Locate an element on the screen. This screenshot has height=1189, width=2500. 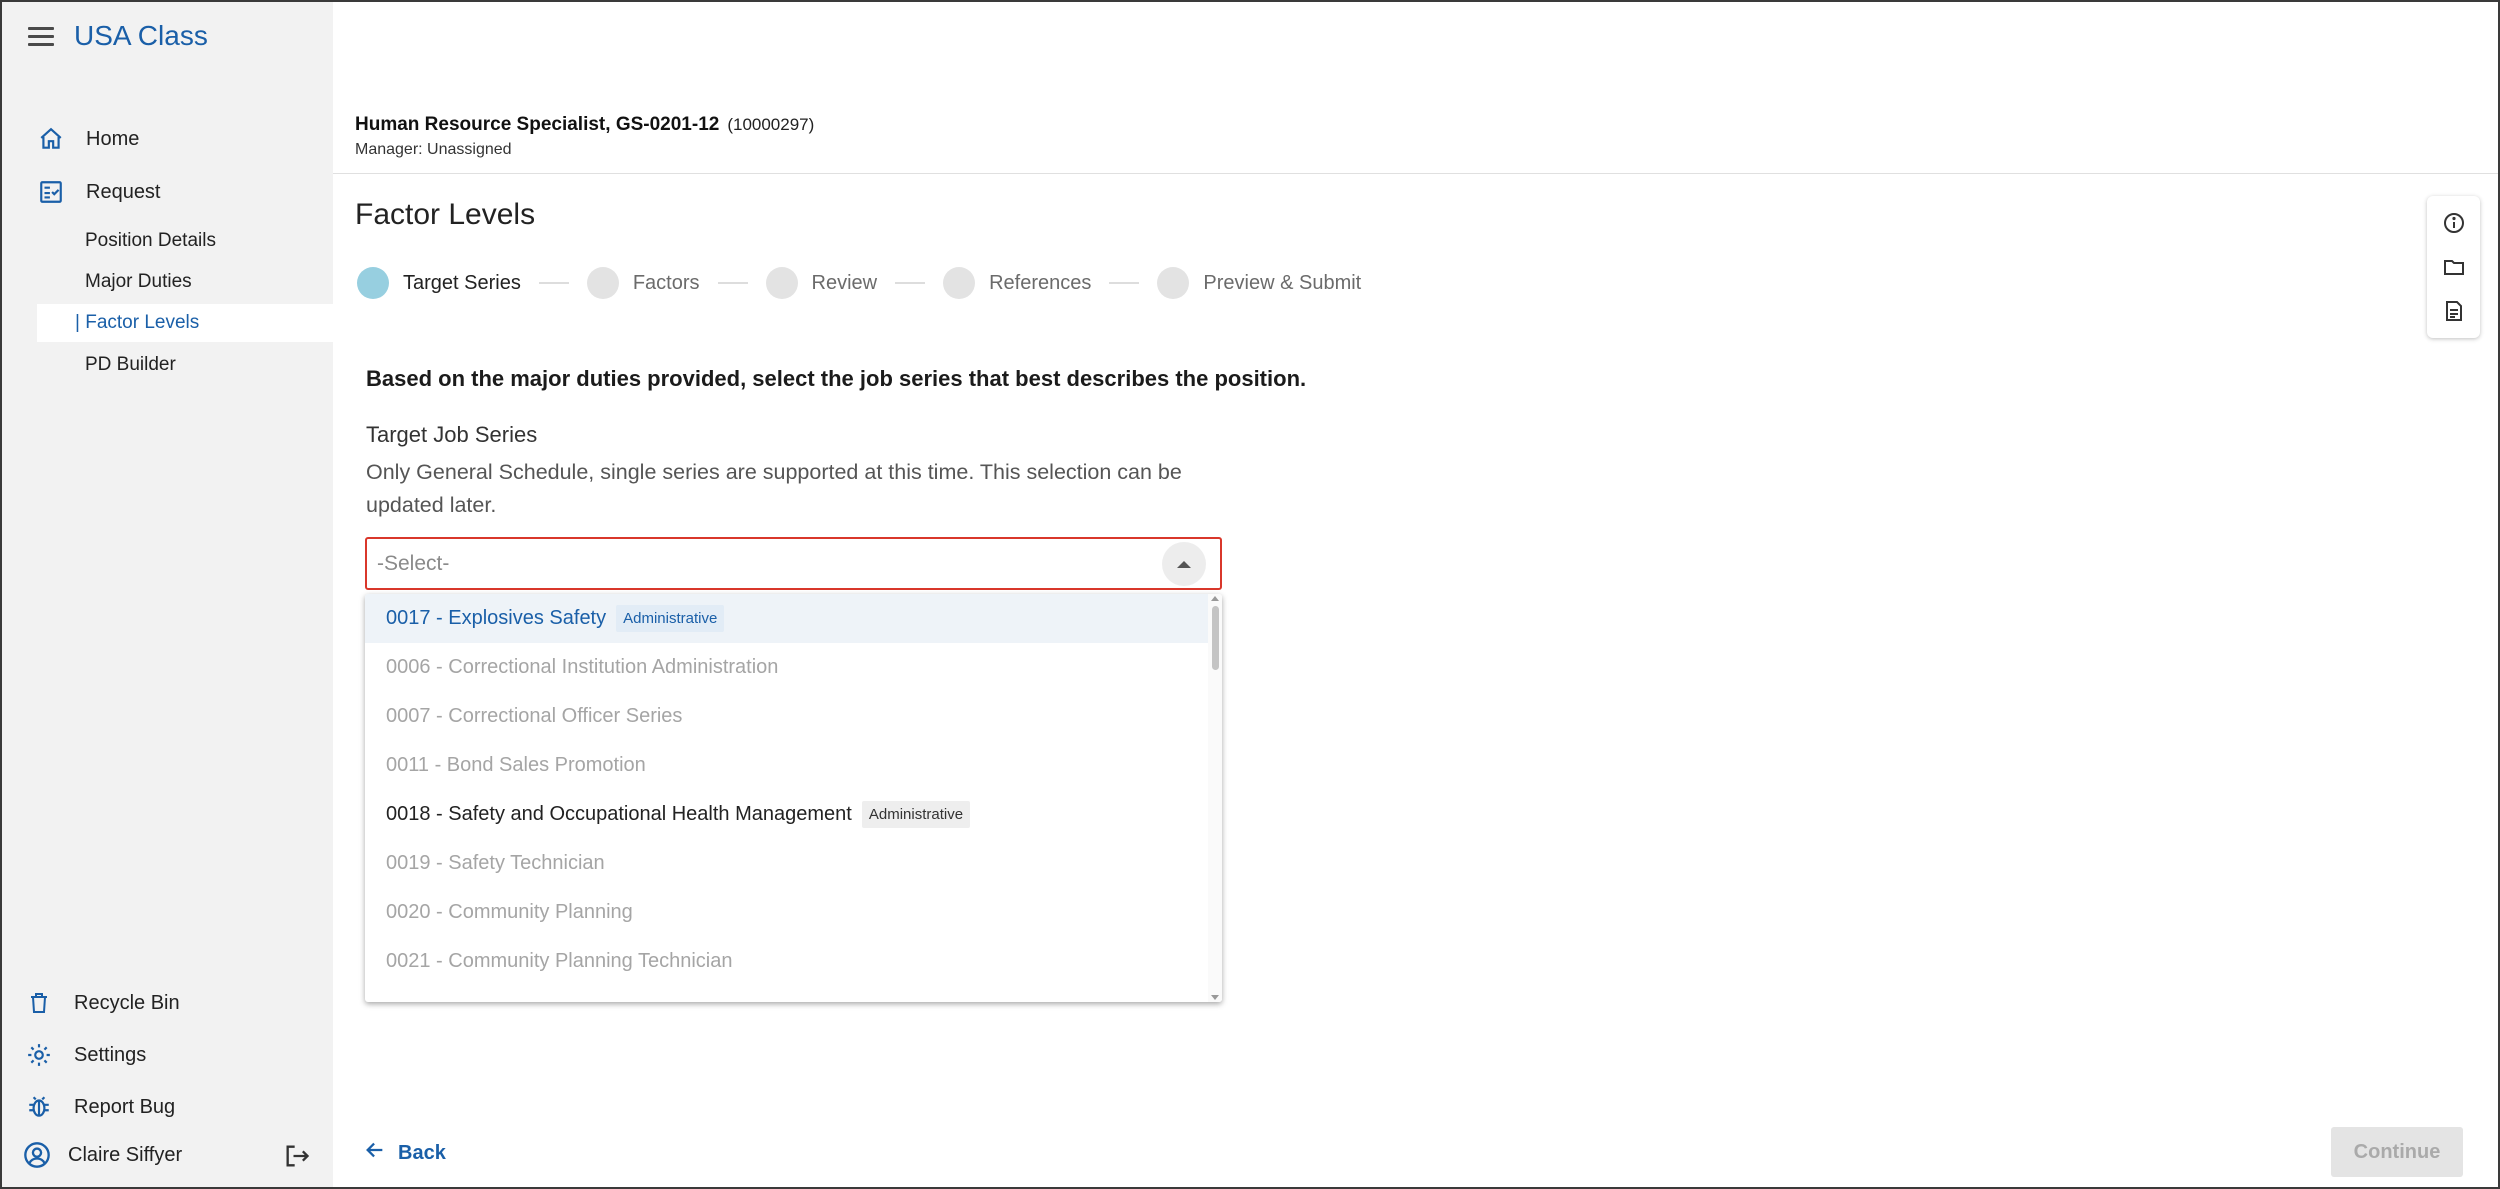
position-manager: Manager: Unassigned is located at coordinates (433, 149).